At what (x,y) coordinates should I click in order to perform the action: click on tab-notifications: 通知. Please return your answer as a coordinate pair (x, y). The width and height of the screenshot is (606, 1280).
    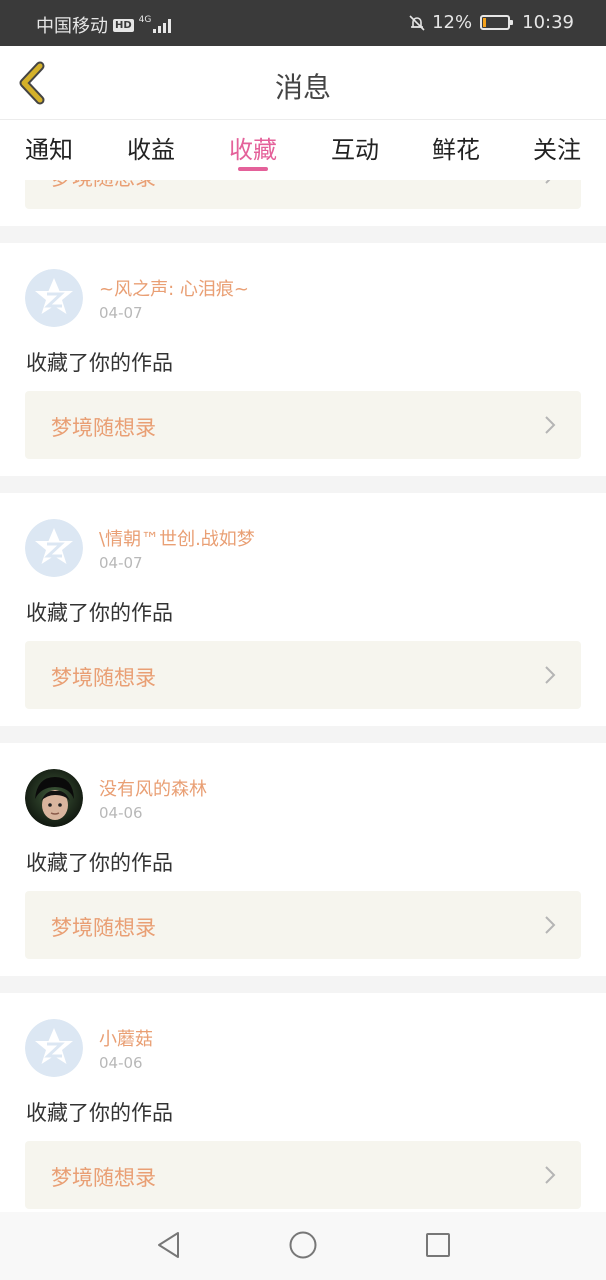
    Looking at the image, I should click on (49, 147).